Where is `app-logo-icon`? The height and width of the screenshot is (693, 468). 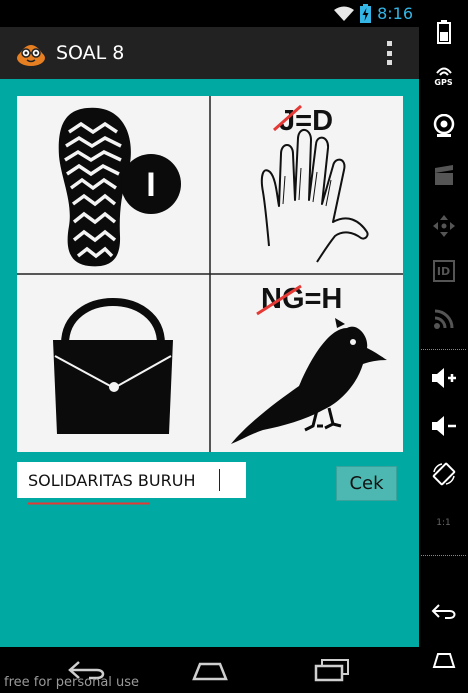 app-logo-icon is located at coordinates (31, 55).